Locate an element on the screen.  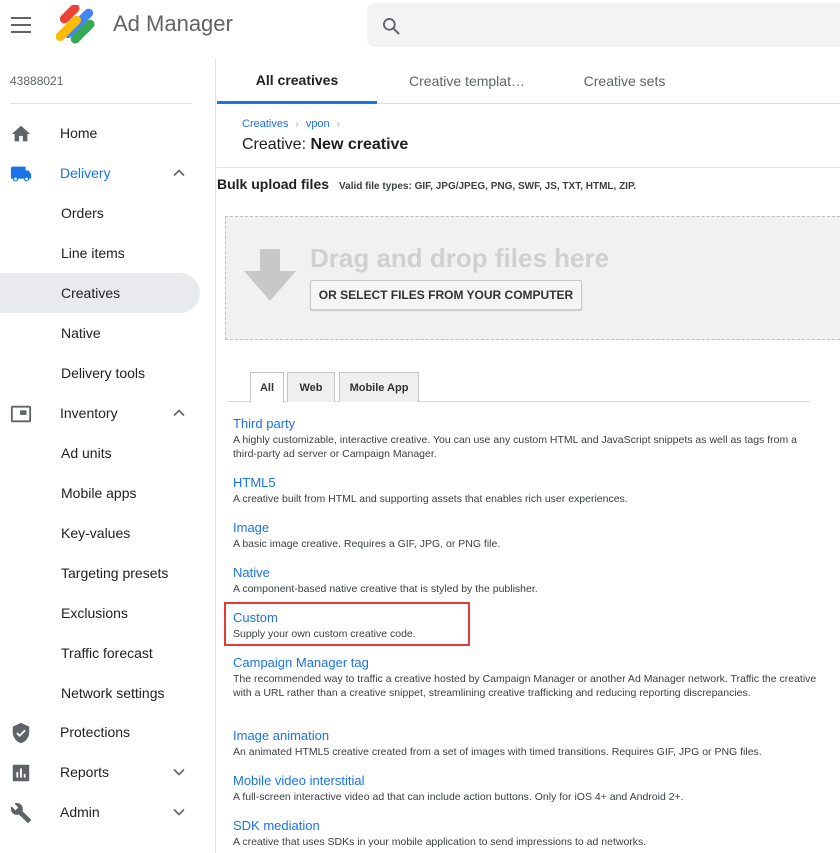
sidebar-item-label: Delivery is located at coordinates (85, 173).